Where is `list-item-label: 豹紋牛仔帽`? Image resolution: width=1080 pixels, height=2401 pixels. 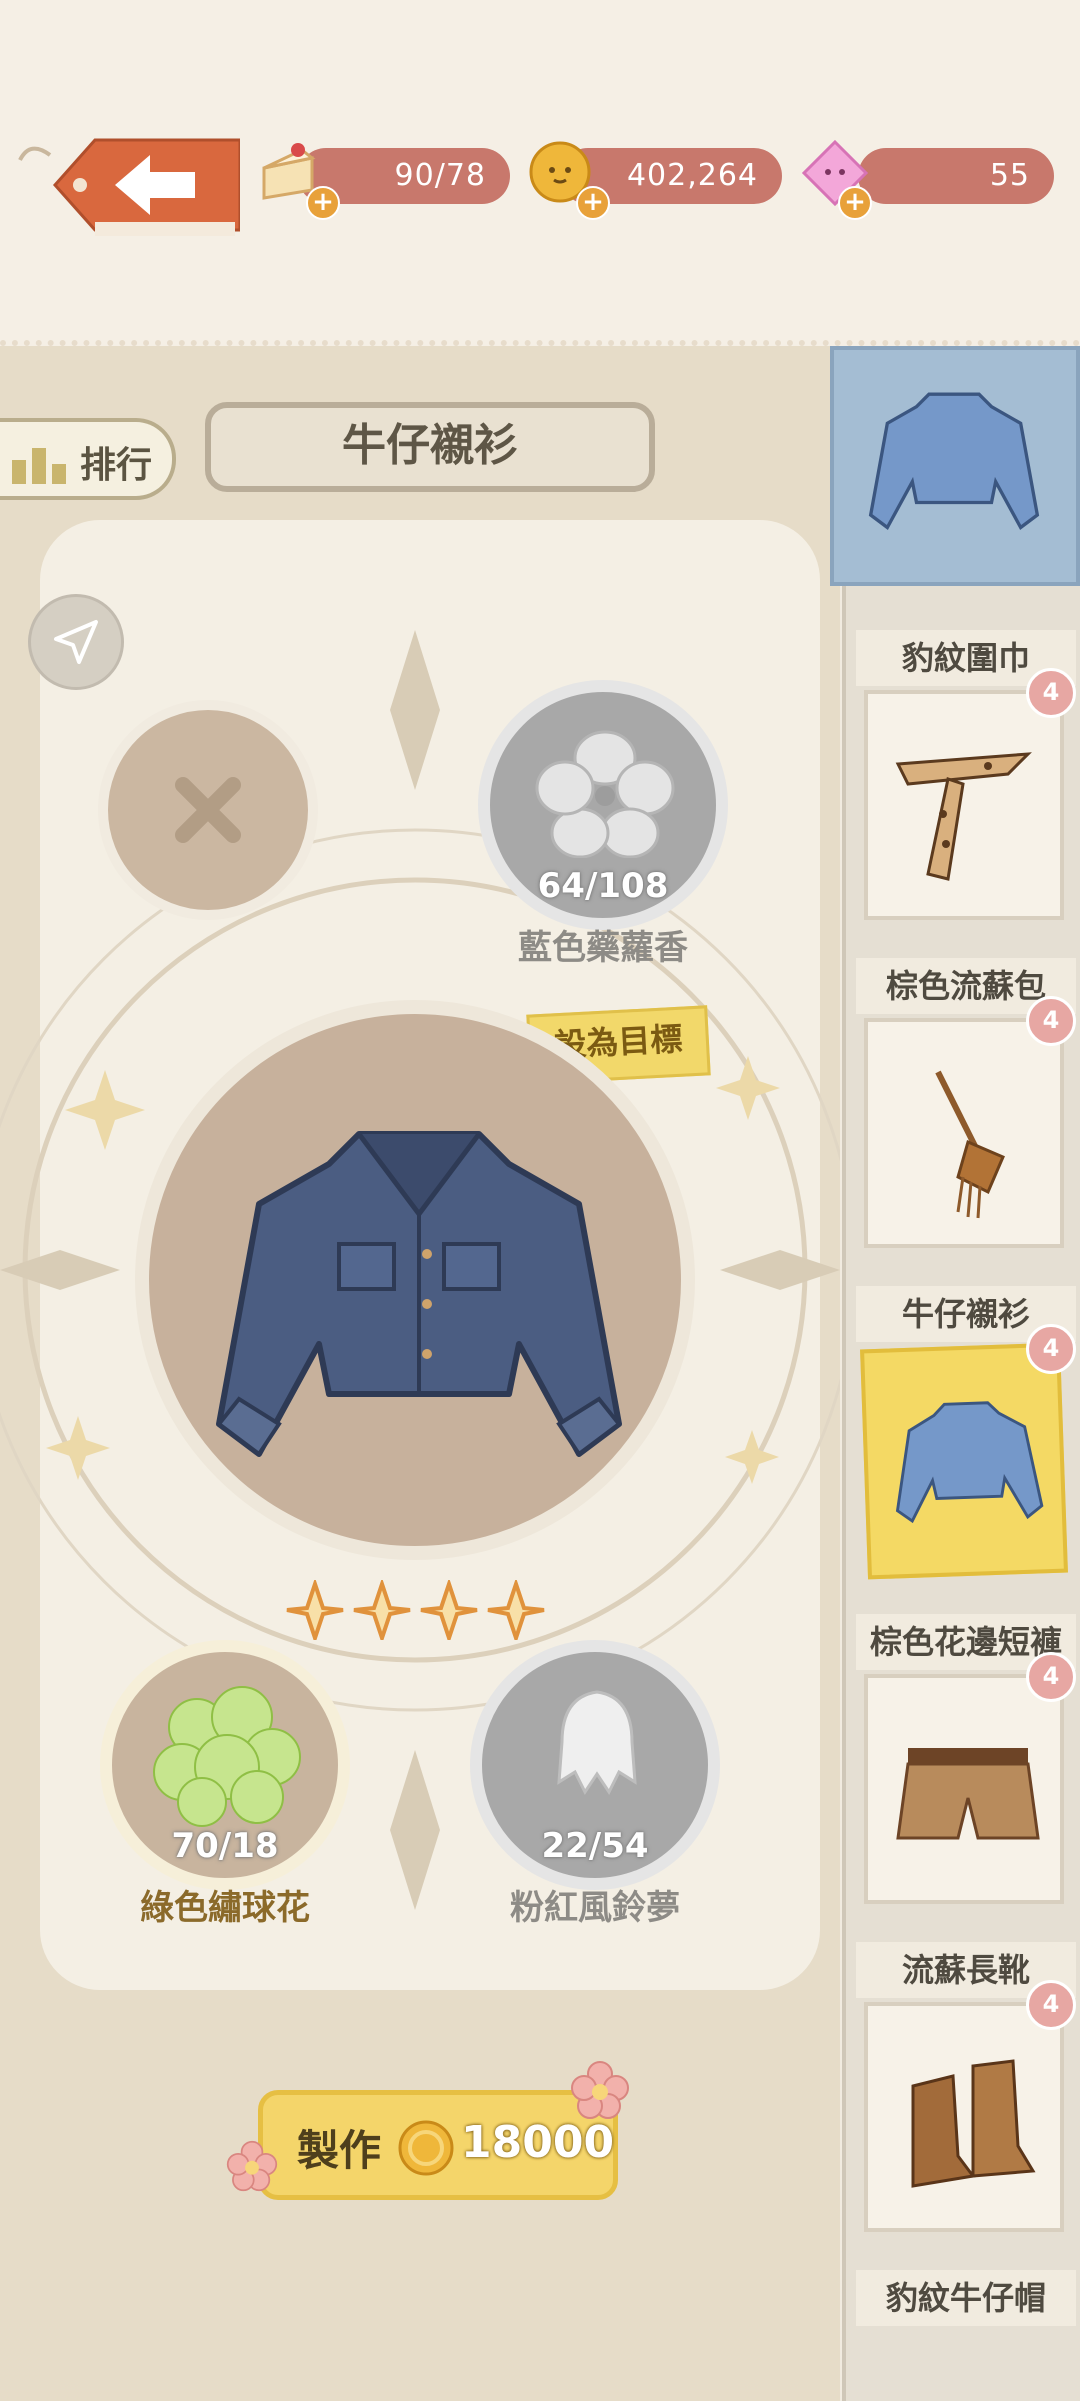 list-item-label: 豹紋牛仔帽 is located at coordinates (966, 2298).